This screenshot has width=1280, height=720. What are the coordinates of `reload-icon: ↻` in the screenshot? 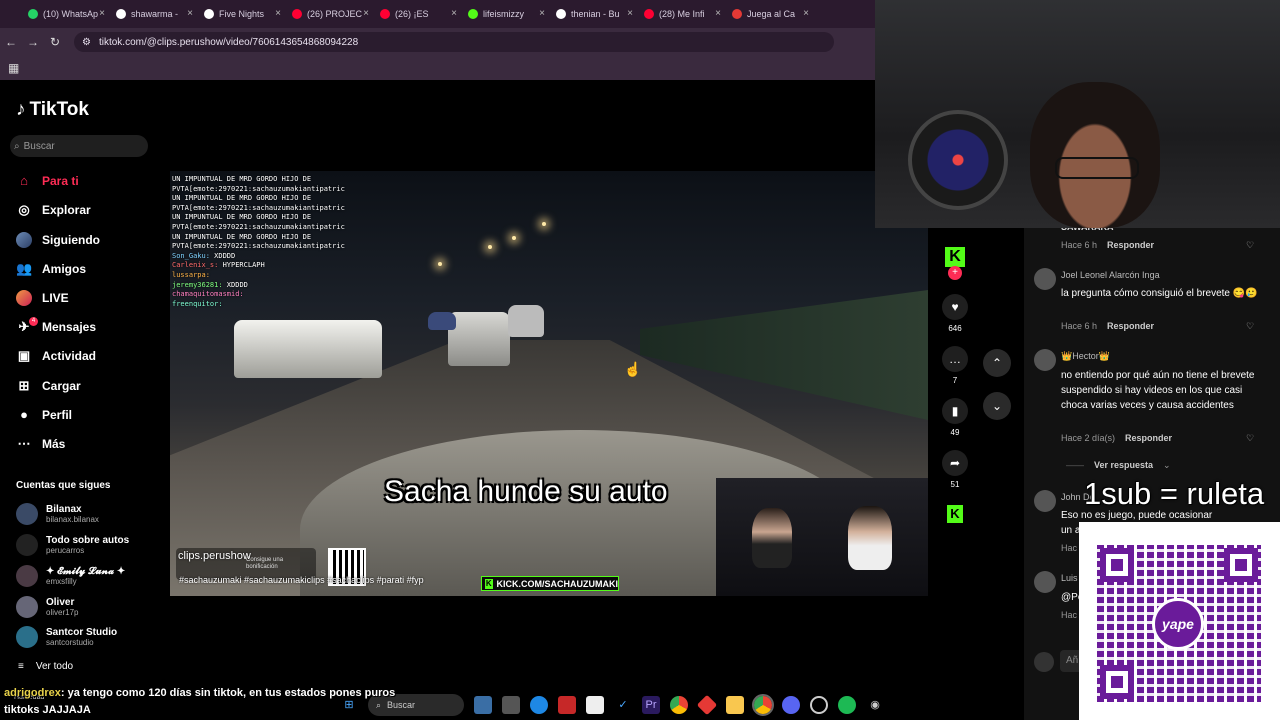 It's located at (55, 42).